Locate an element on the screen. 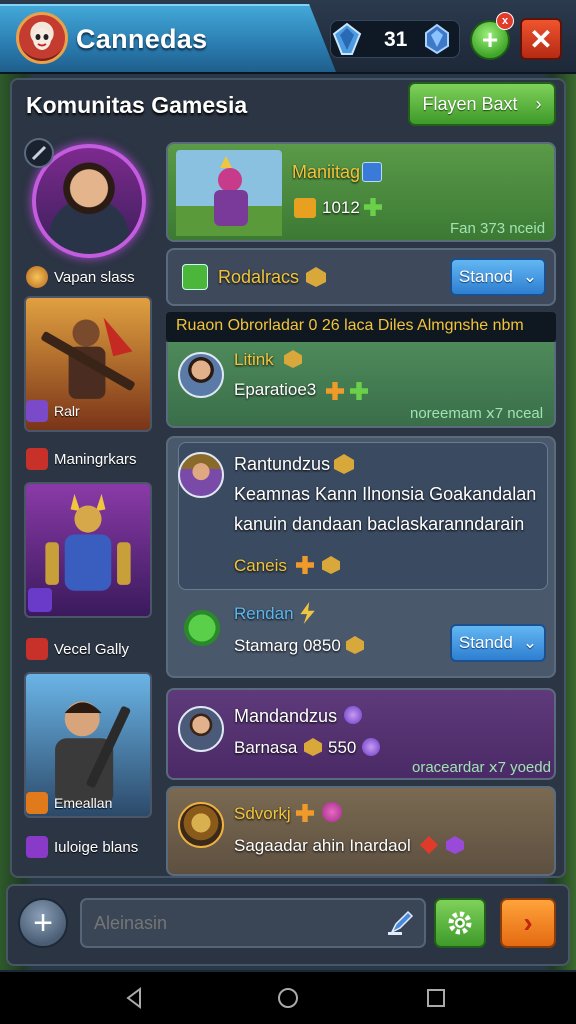  sidebar-item-5: Iuloige blans is located at coordinates (82, 847).